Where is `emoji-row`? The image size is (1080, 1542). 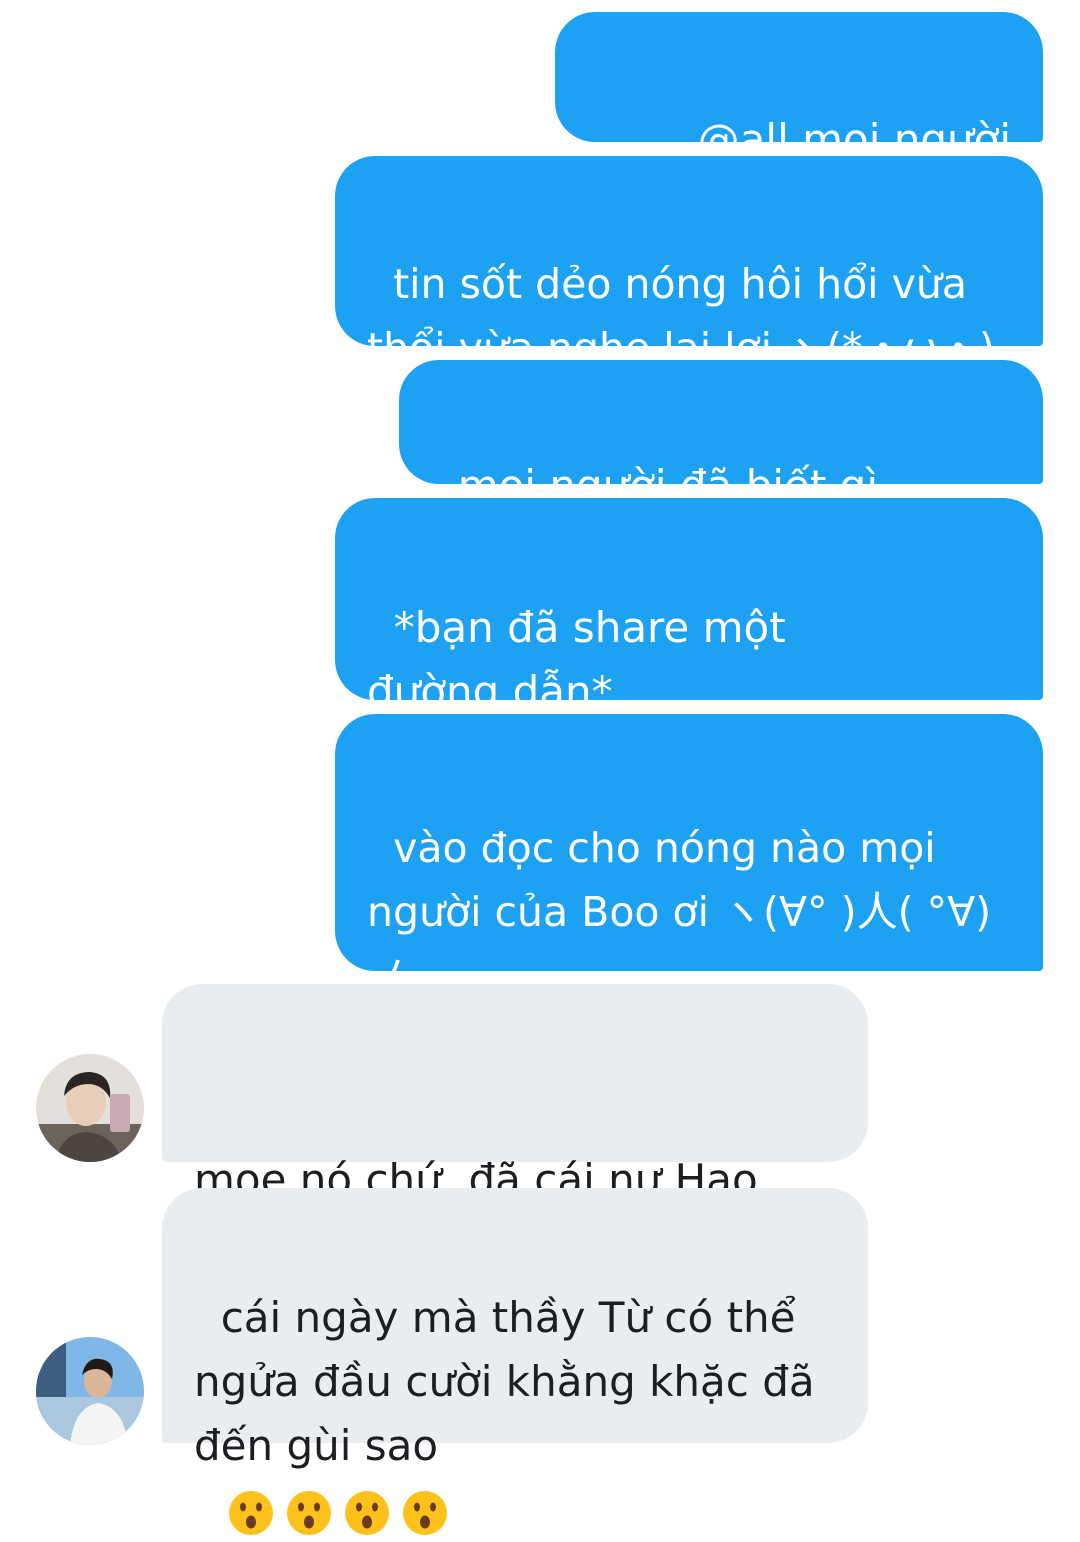
emoji-row is located at coordinates (338, 1513).